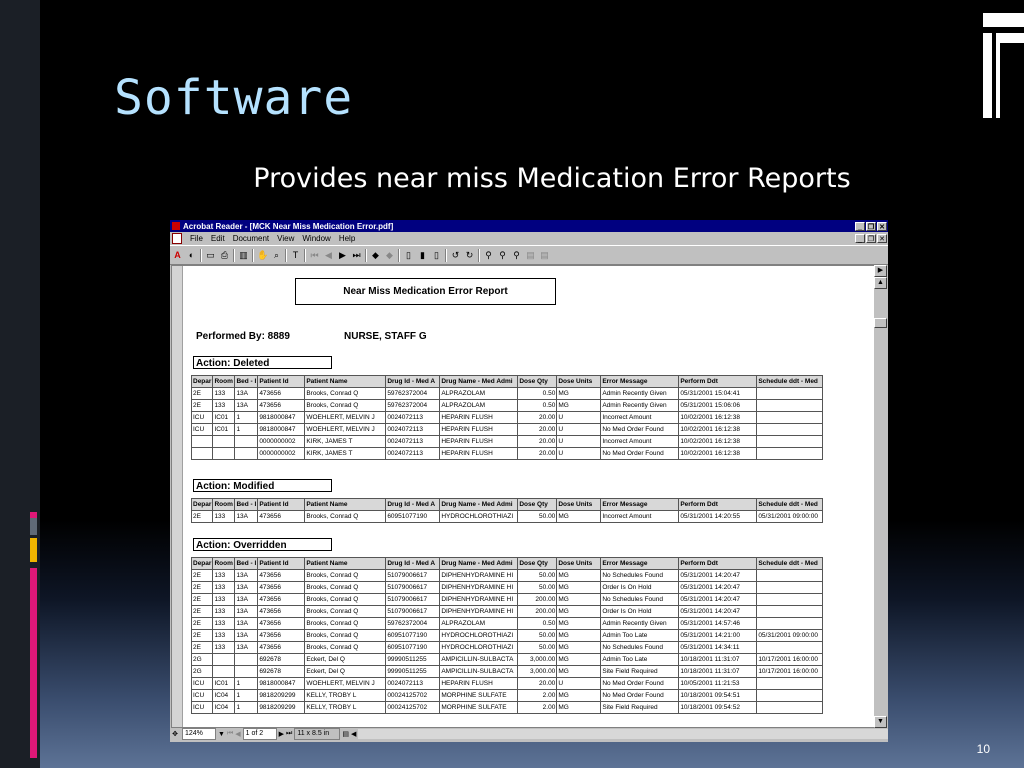 The height and width of the screenshot is (768, 1024). I want to click on menu-view: View, so click(285, 238).